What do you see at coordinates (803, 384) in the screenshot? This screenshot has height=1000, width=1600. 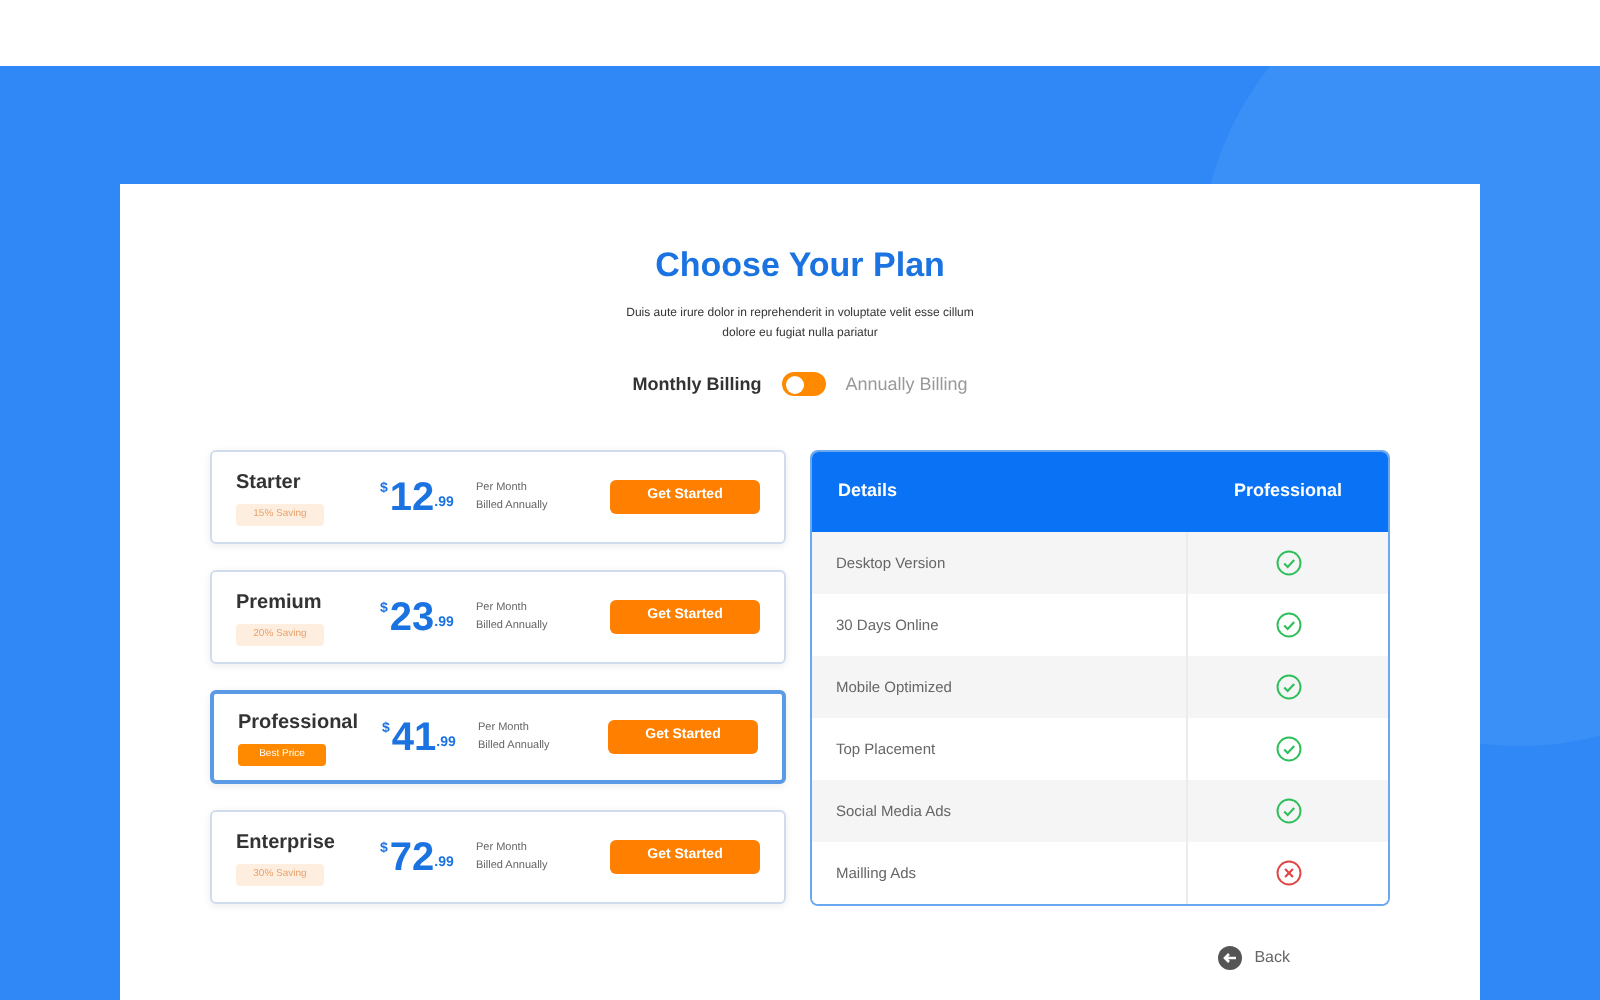 I see `billing-toggle` at bounding box center [803, 384].